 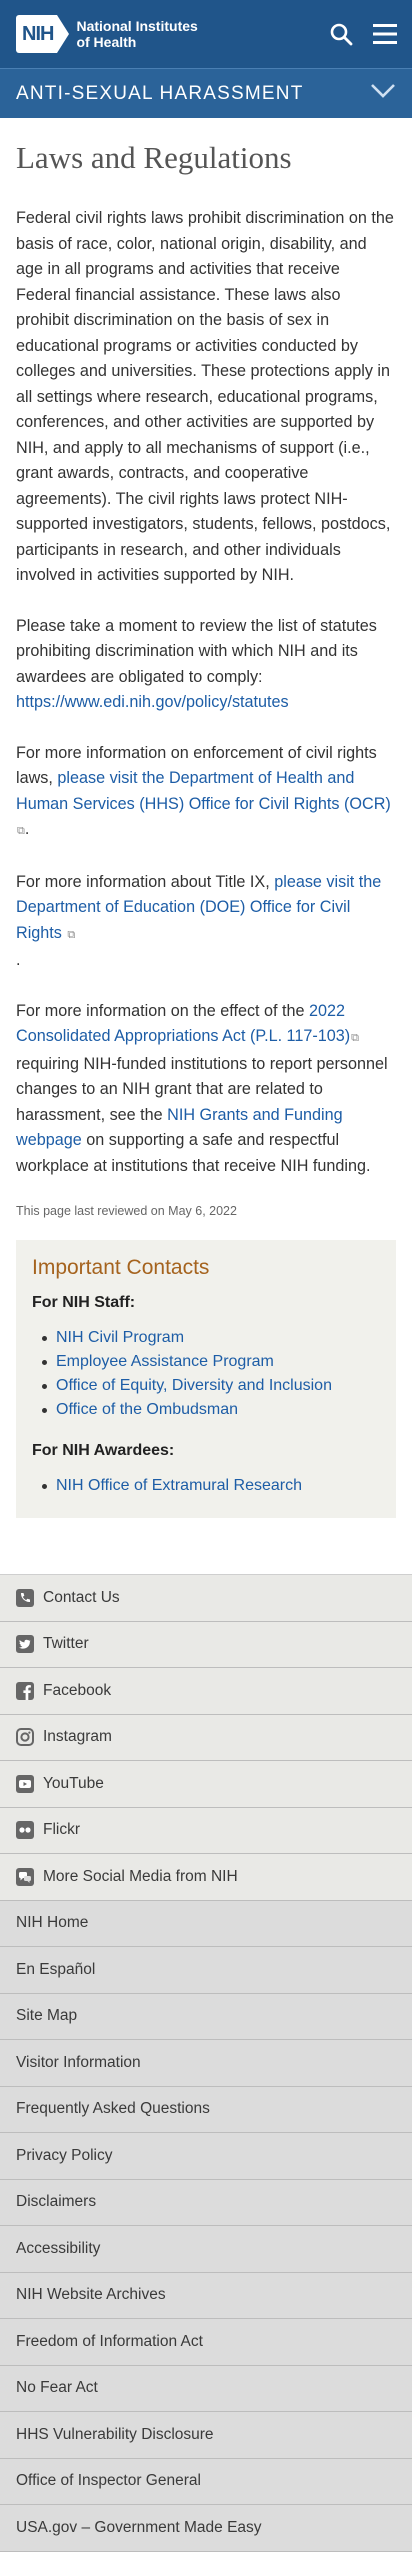 I want to click on title-ix-end: ., so click(x=18, y=960).